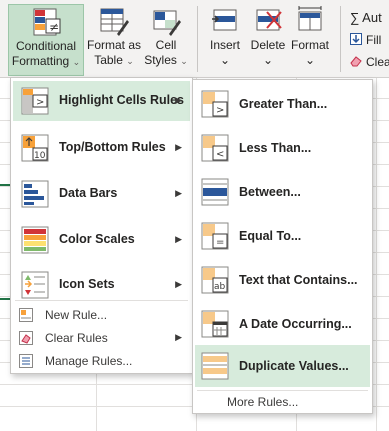 This screenshot has width=389, height=431. What do you see at coordinates (36, 285) in the screenshot?
I see `icon-sets-icon` at bounding box center [36, 285].